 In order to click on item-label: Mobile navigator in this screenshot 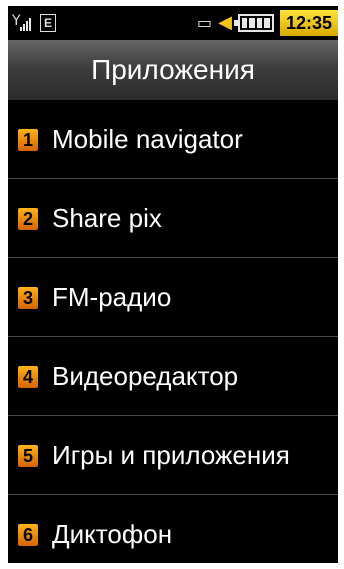, I will do `click(147, 139)`.